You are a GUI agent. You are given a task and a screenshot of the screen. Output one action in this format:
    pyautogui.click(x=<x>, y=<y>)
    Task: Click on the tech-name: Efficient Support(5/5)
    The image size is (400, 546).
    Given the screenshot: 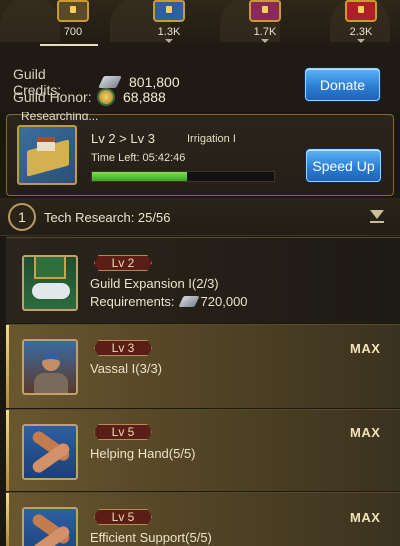 What is the action you would take?
    pyautogui.click(x=151, y=537)
    